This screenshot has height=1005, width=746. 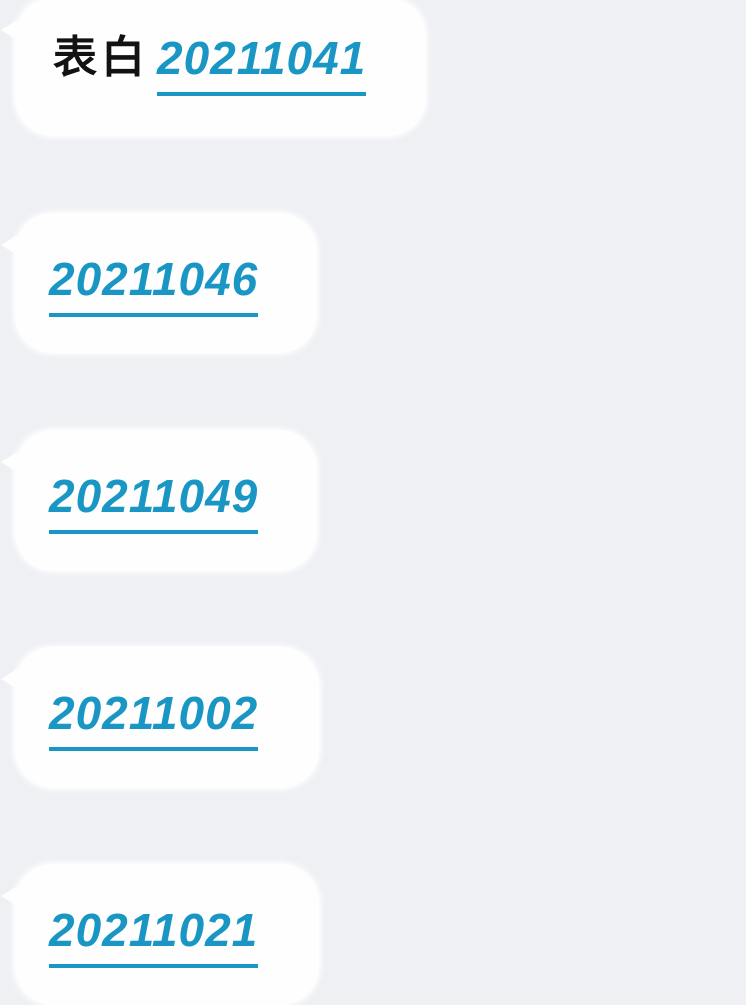 What do you see at coordinates (154, 718) in the screenshot?
I see `number-link: 20211002` at bounding box center [154, 718].